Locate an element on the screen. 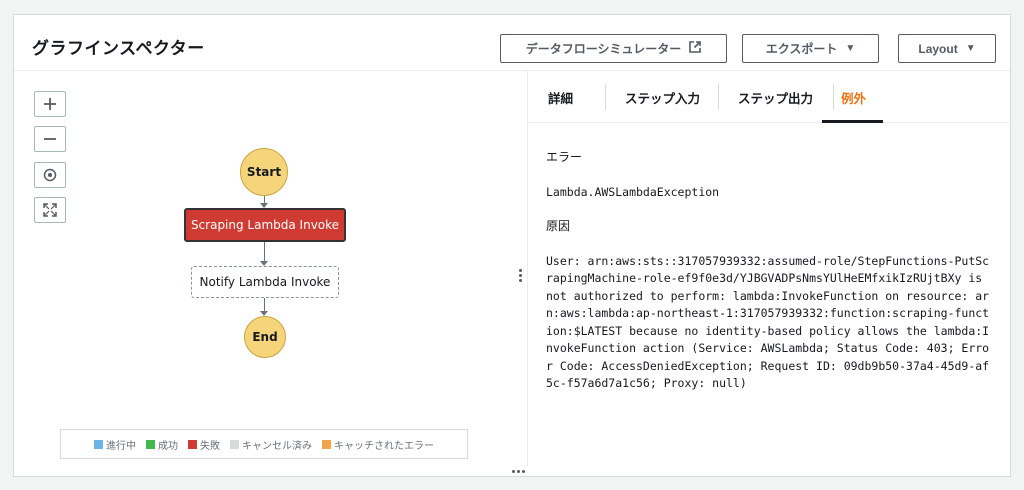 This screenshot has width=1024, height=490. end-node: End is located at coordinates (265, 337).